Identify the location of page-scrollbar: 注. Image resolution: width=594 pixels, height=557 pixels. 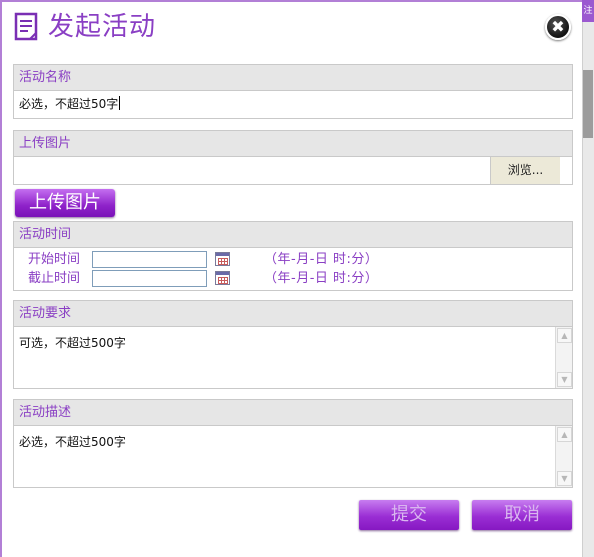
(588, 278).